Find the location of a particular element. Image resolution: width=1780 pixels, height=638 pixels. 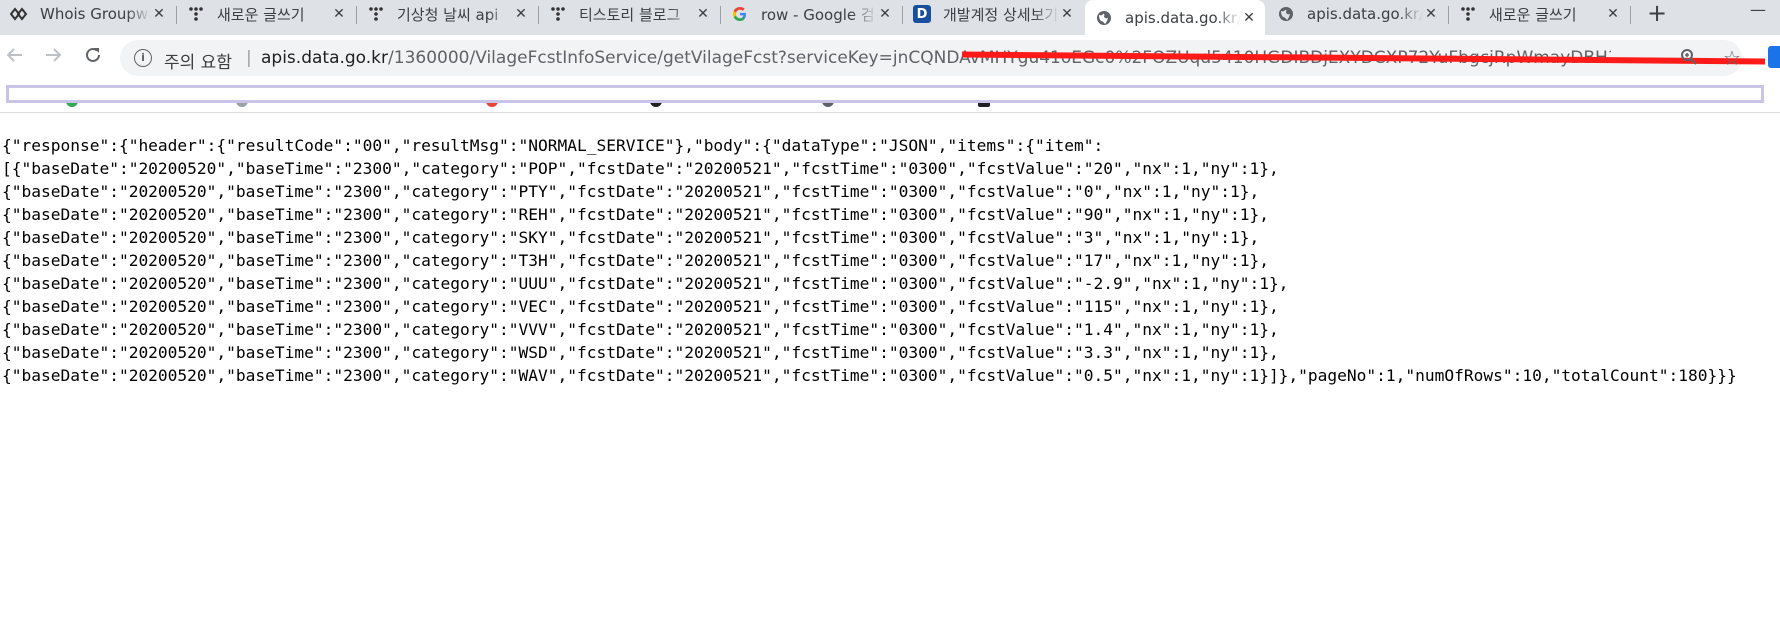

bookmarks-bar is located at coordinates (890, 96).